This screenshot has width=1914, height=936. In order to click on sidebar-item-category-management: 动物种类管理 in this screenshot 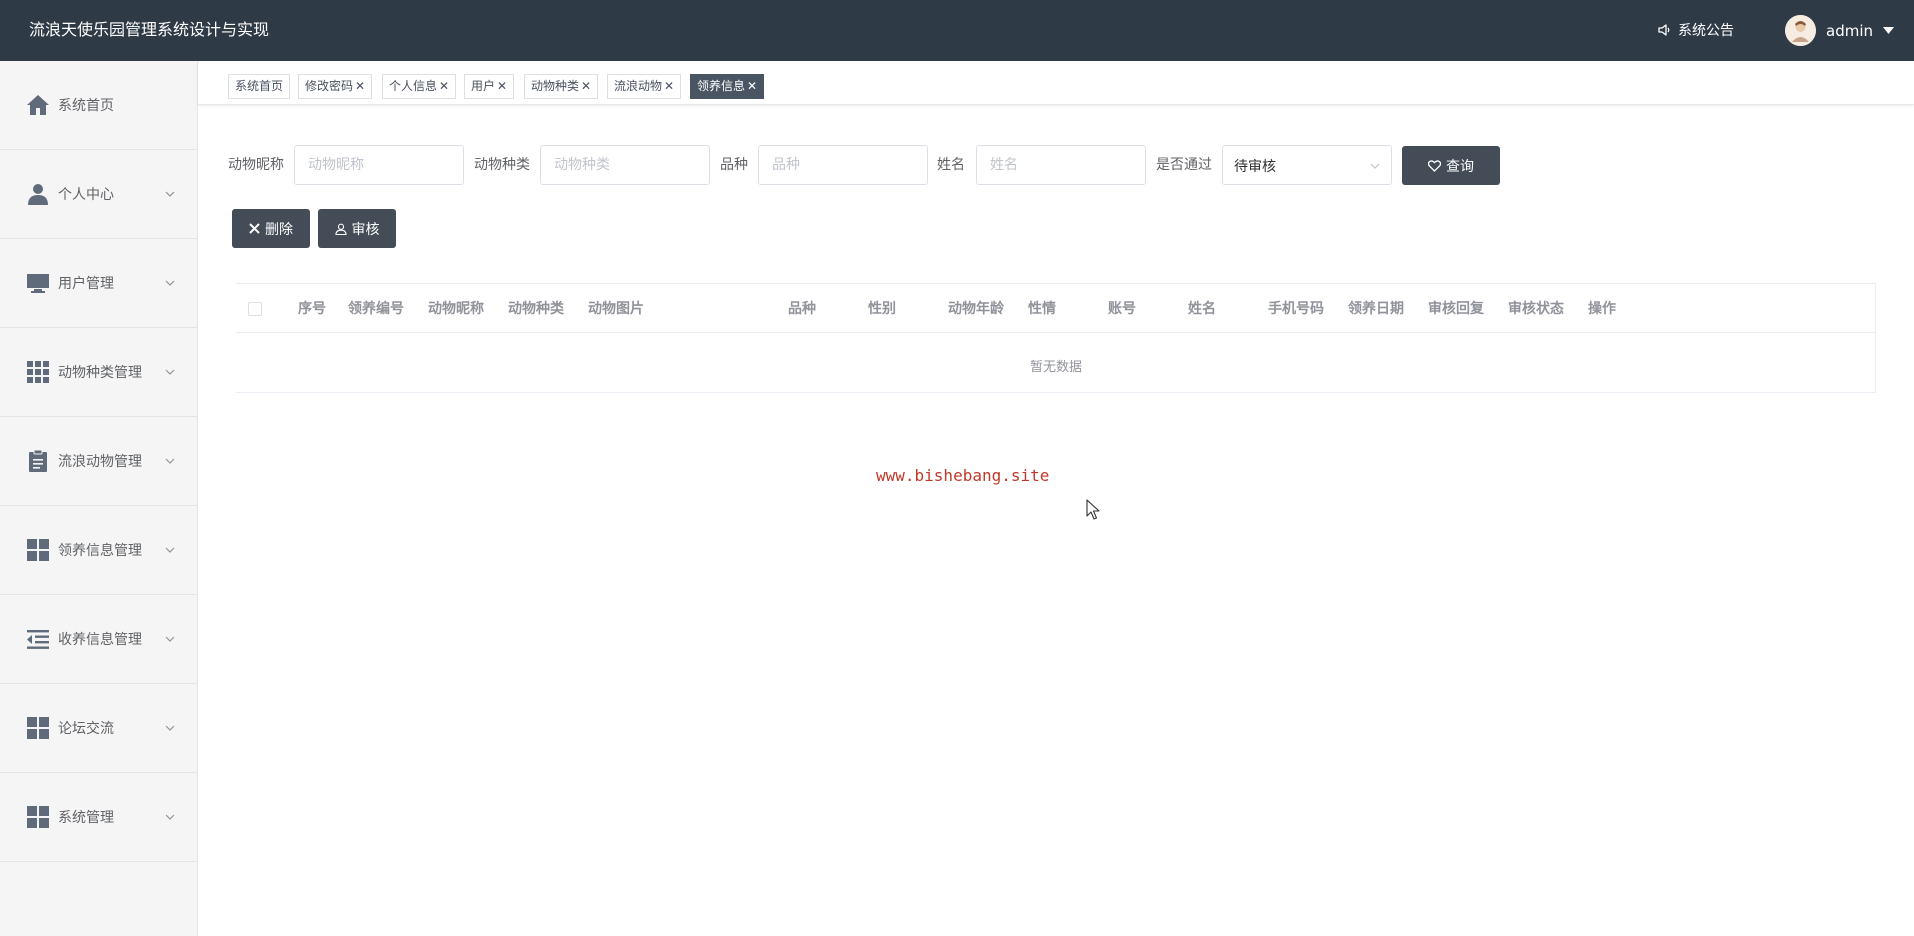, I will do `click(99, 372)`.